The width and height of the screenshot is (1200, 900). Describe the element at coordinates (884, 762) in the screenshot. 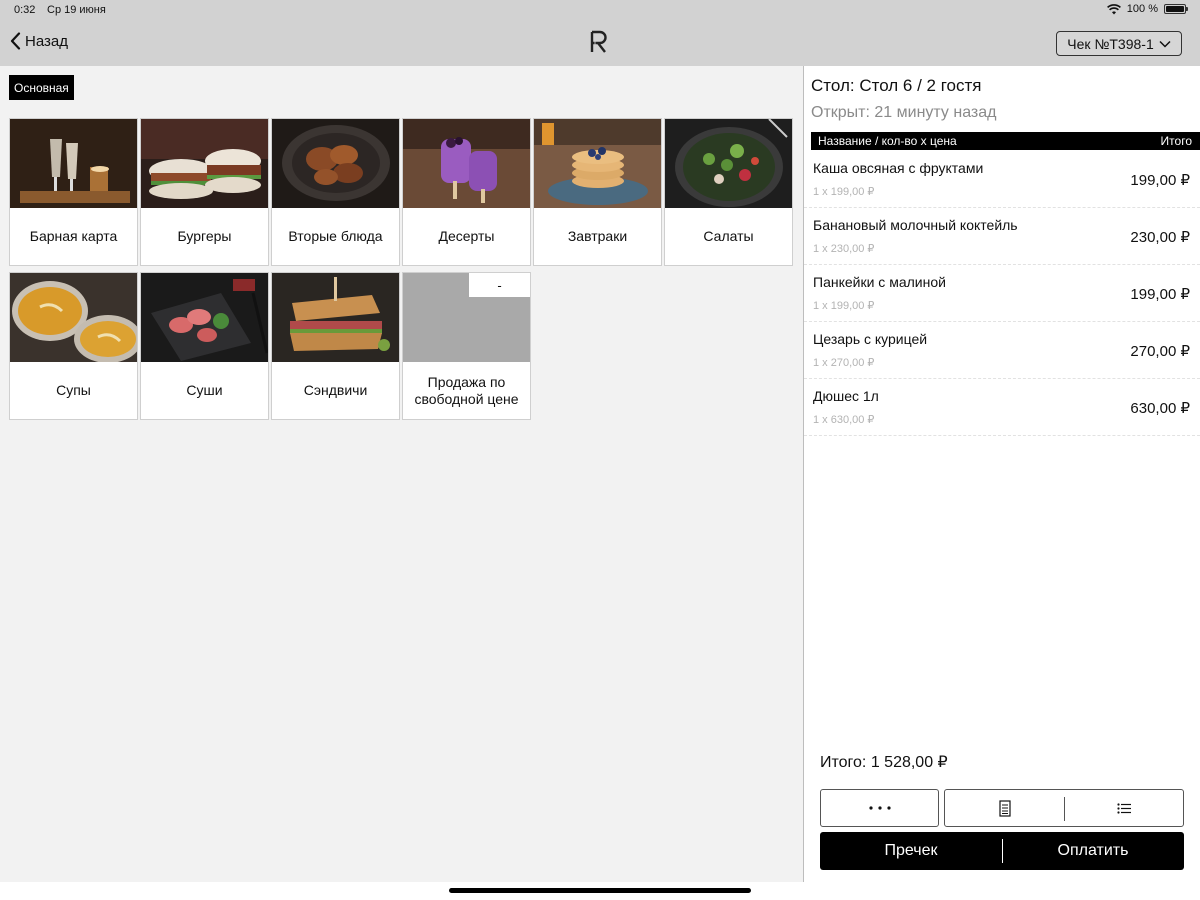

I see `order-total: Итого: 1 528,00 ₽` at that location.